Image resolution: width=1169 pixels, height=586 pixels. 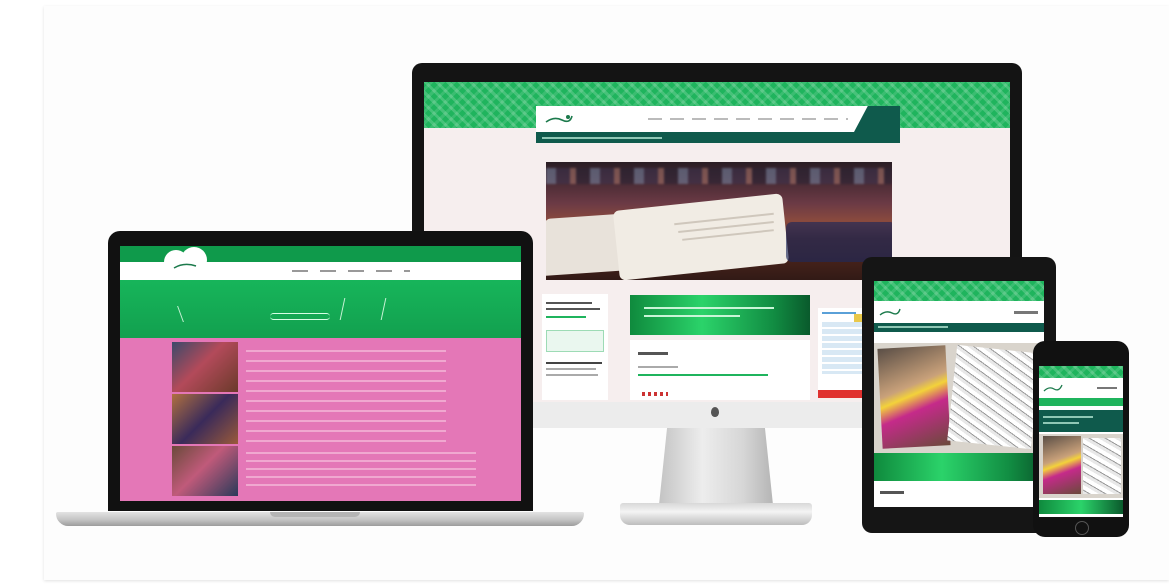 I want to click on monitor-calendar-widget, so click(x=843, y=350).